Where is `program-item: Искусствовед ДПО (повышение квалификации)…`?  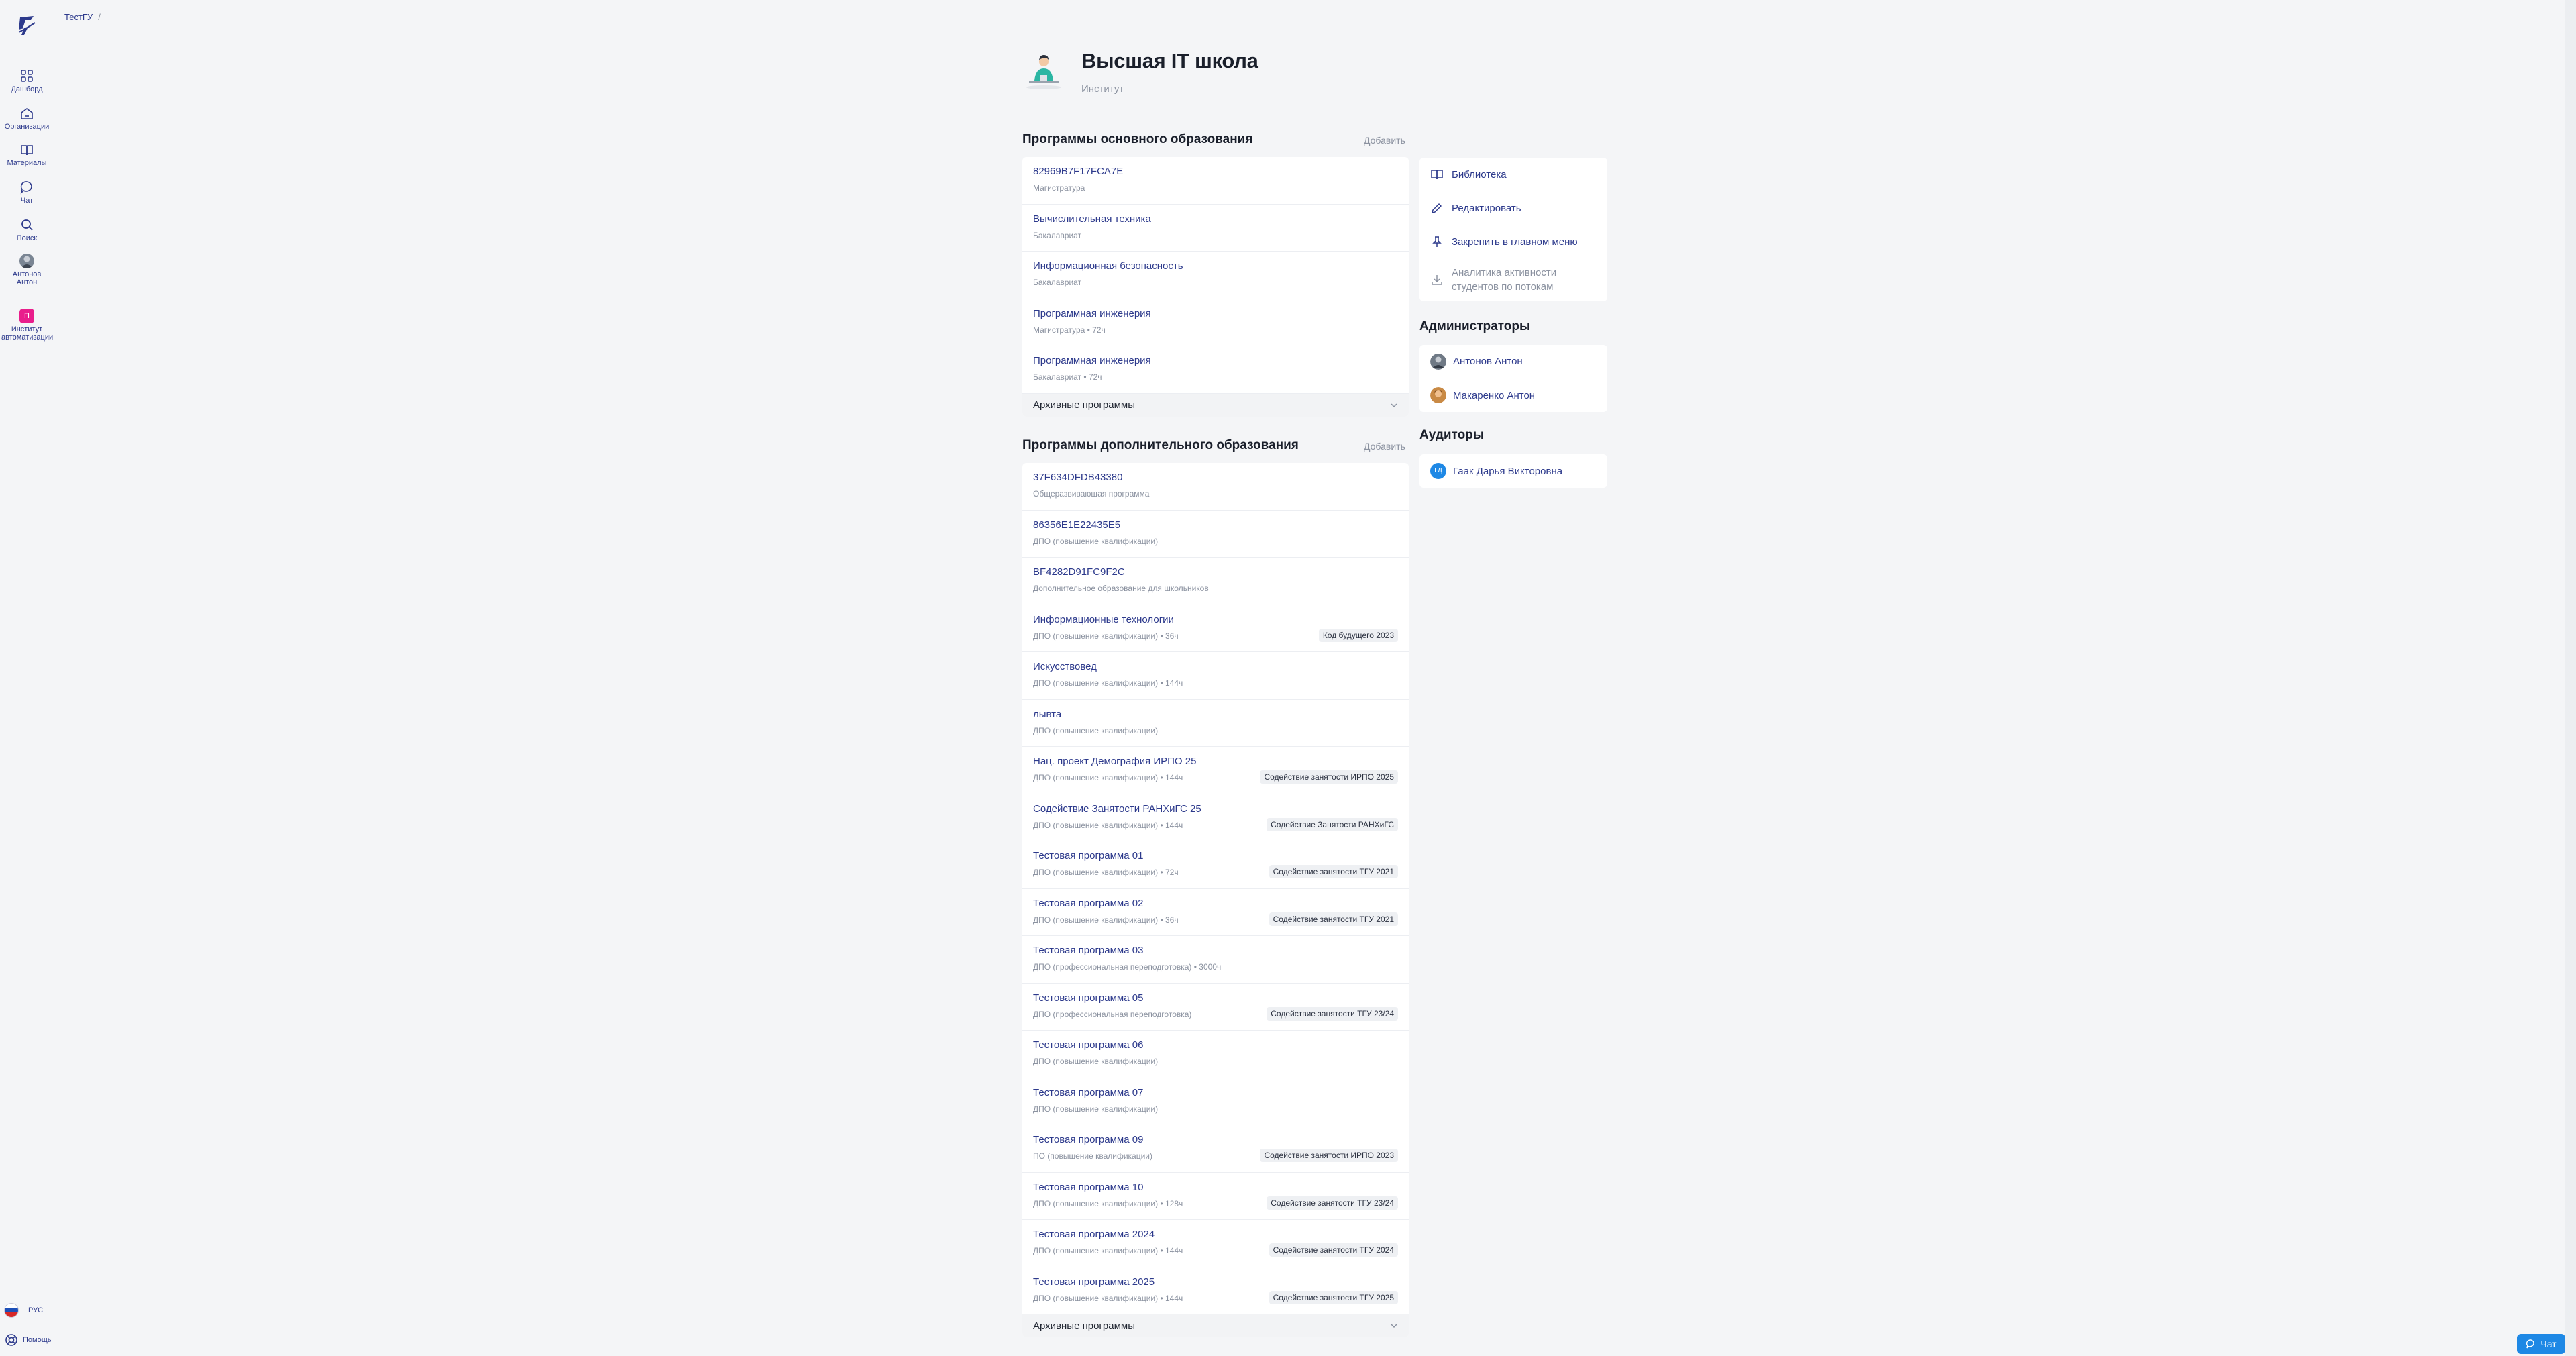
program-item: Искусствовед ДПО (повышение квалификации)… is located at coordinates (1215, 676).